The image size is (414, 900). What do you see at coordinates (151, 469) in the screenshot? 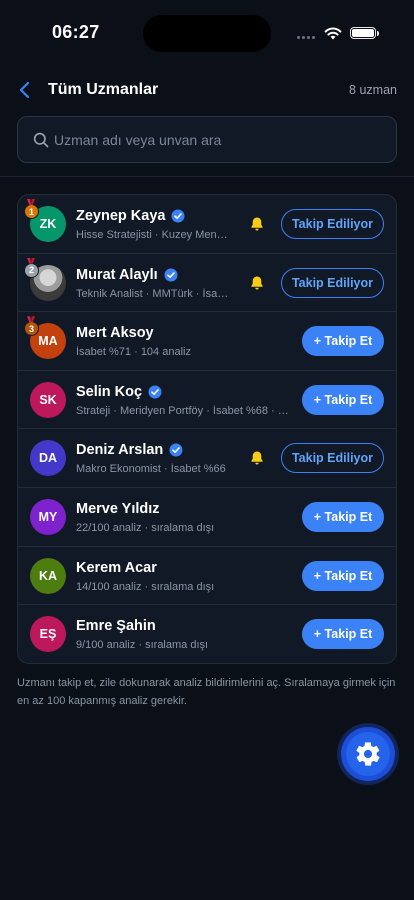
I see `expert-subtitle: Makro Ekonomist · İsabet %66` at bounding box center [151, 469].